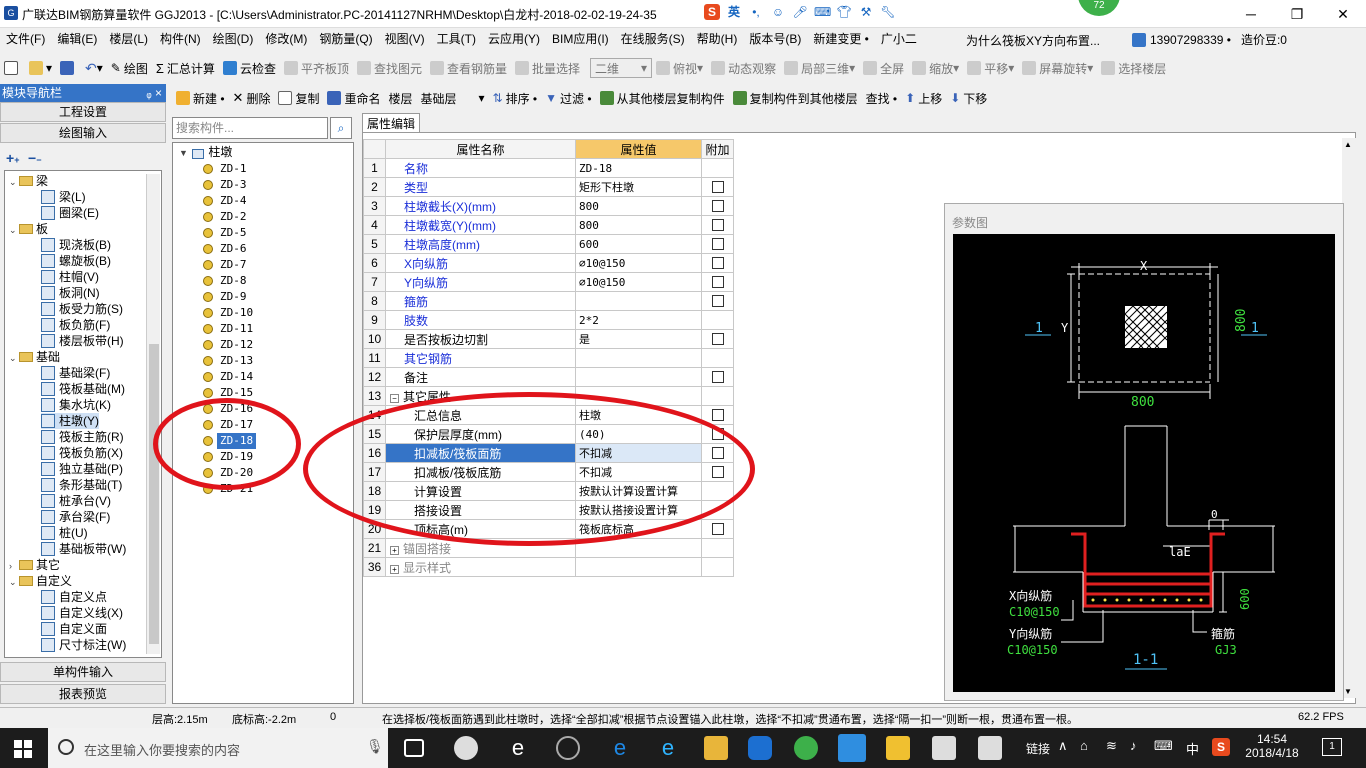 The image size is (1366, 768). What do you see at coordinates (353, 98) in the screenshot?
I see `rename-button: 重命名` at bounding box center [353, 98].